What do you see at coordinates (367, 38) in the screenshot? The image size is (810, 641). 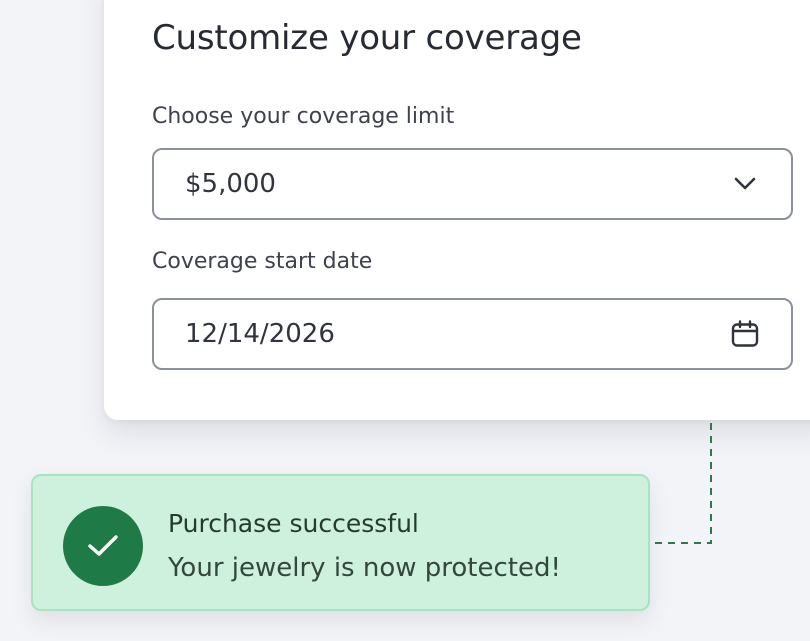 I see `card-title: Customize your coverage` at bounding box center [367, 38].